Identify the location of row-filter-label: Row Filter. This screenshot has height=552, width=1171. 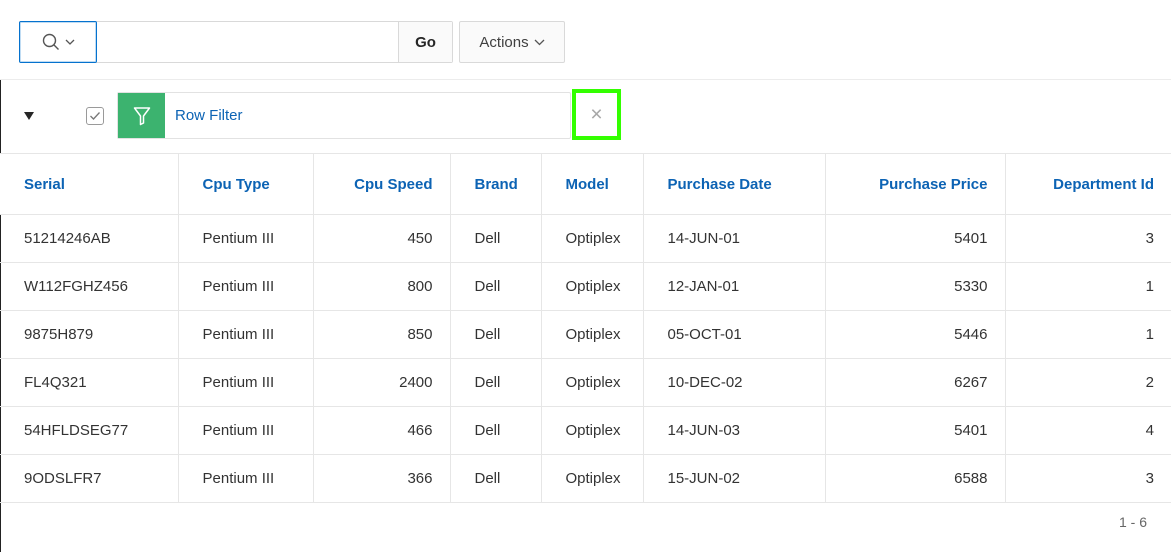
(209, 115).